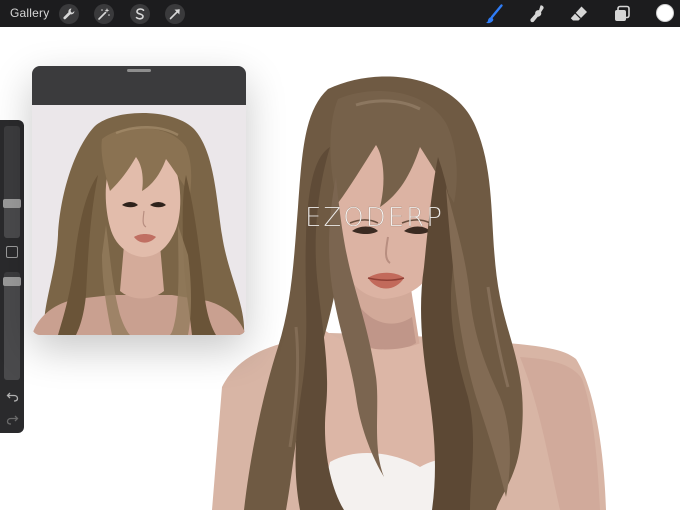 The image size is (680, 510). What do you see at coordinates (12, 281) in the screenshot?
I see `brush-opacity-thumb` at bounding box center [12, 281].